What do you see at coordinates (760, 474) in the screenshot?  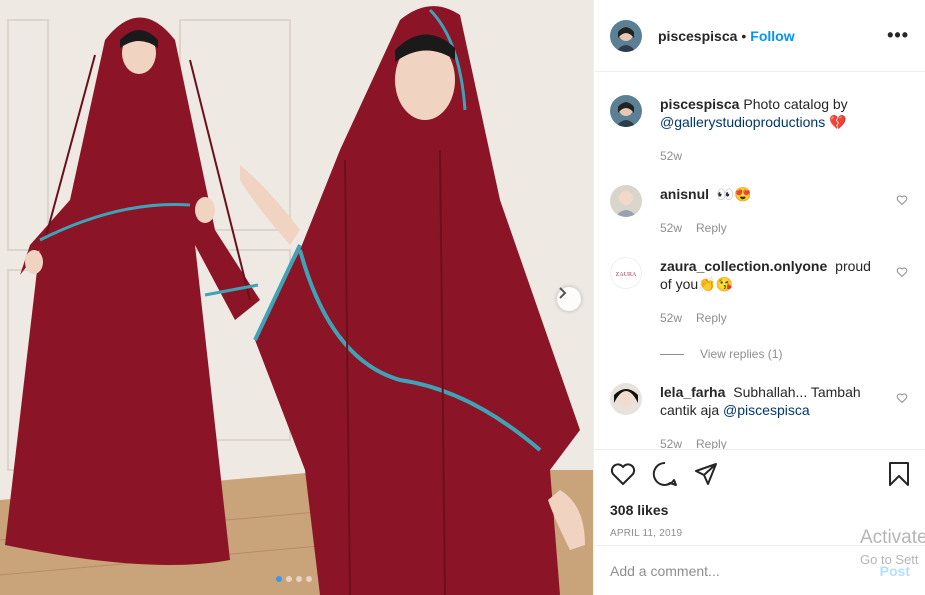 I see `action-bar` at bounding box center [760, 474].